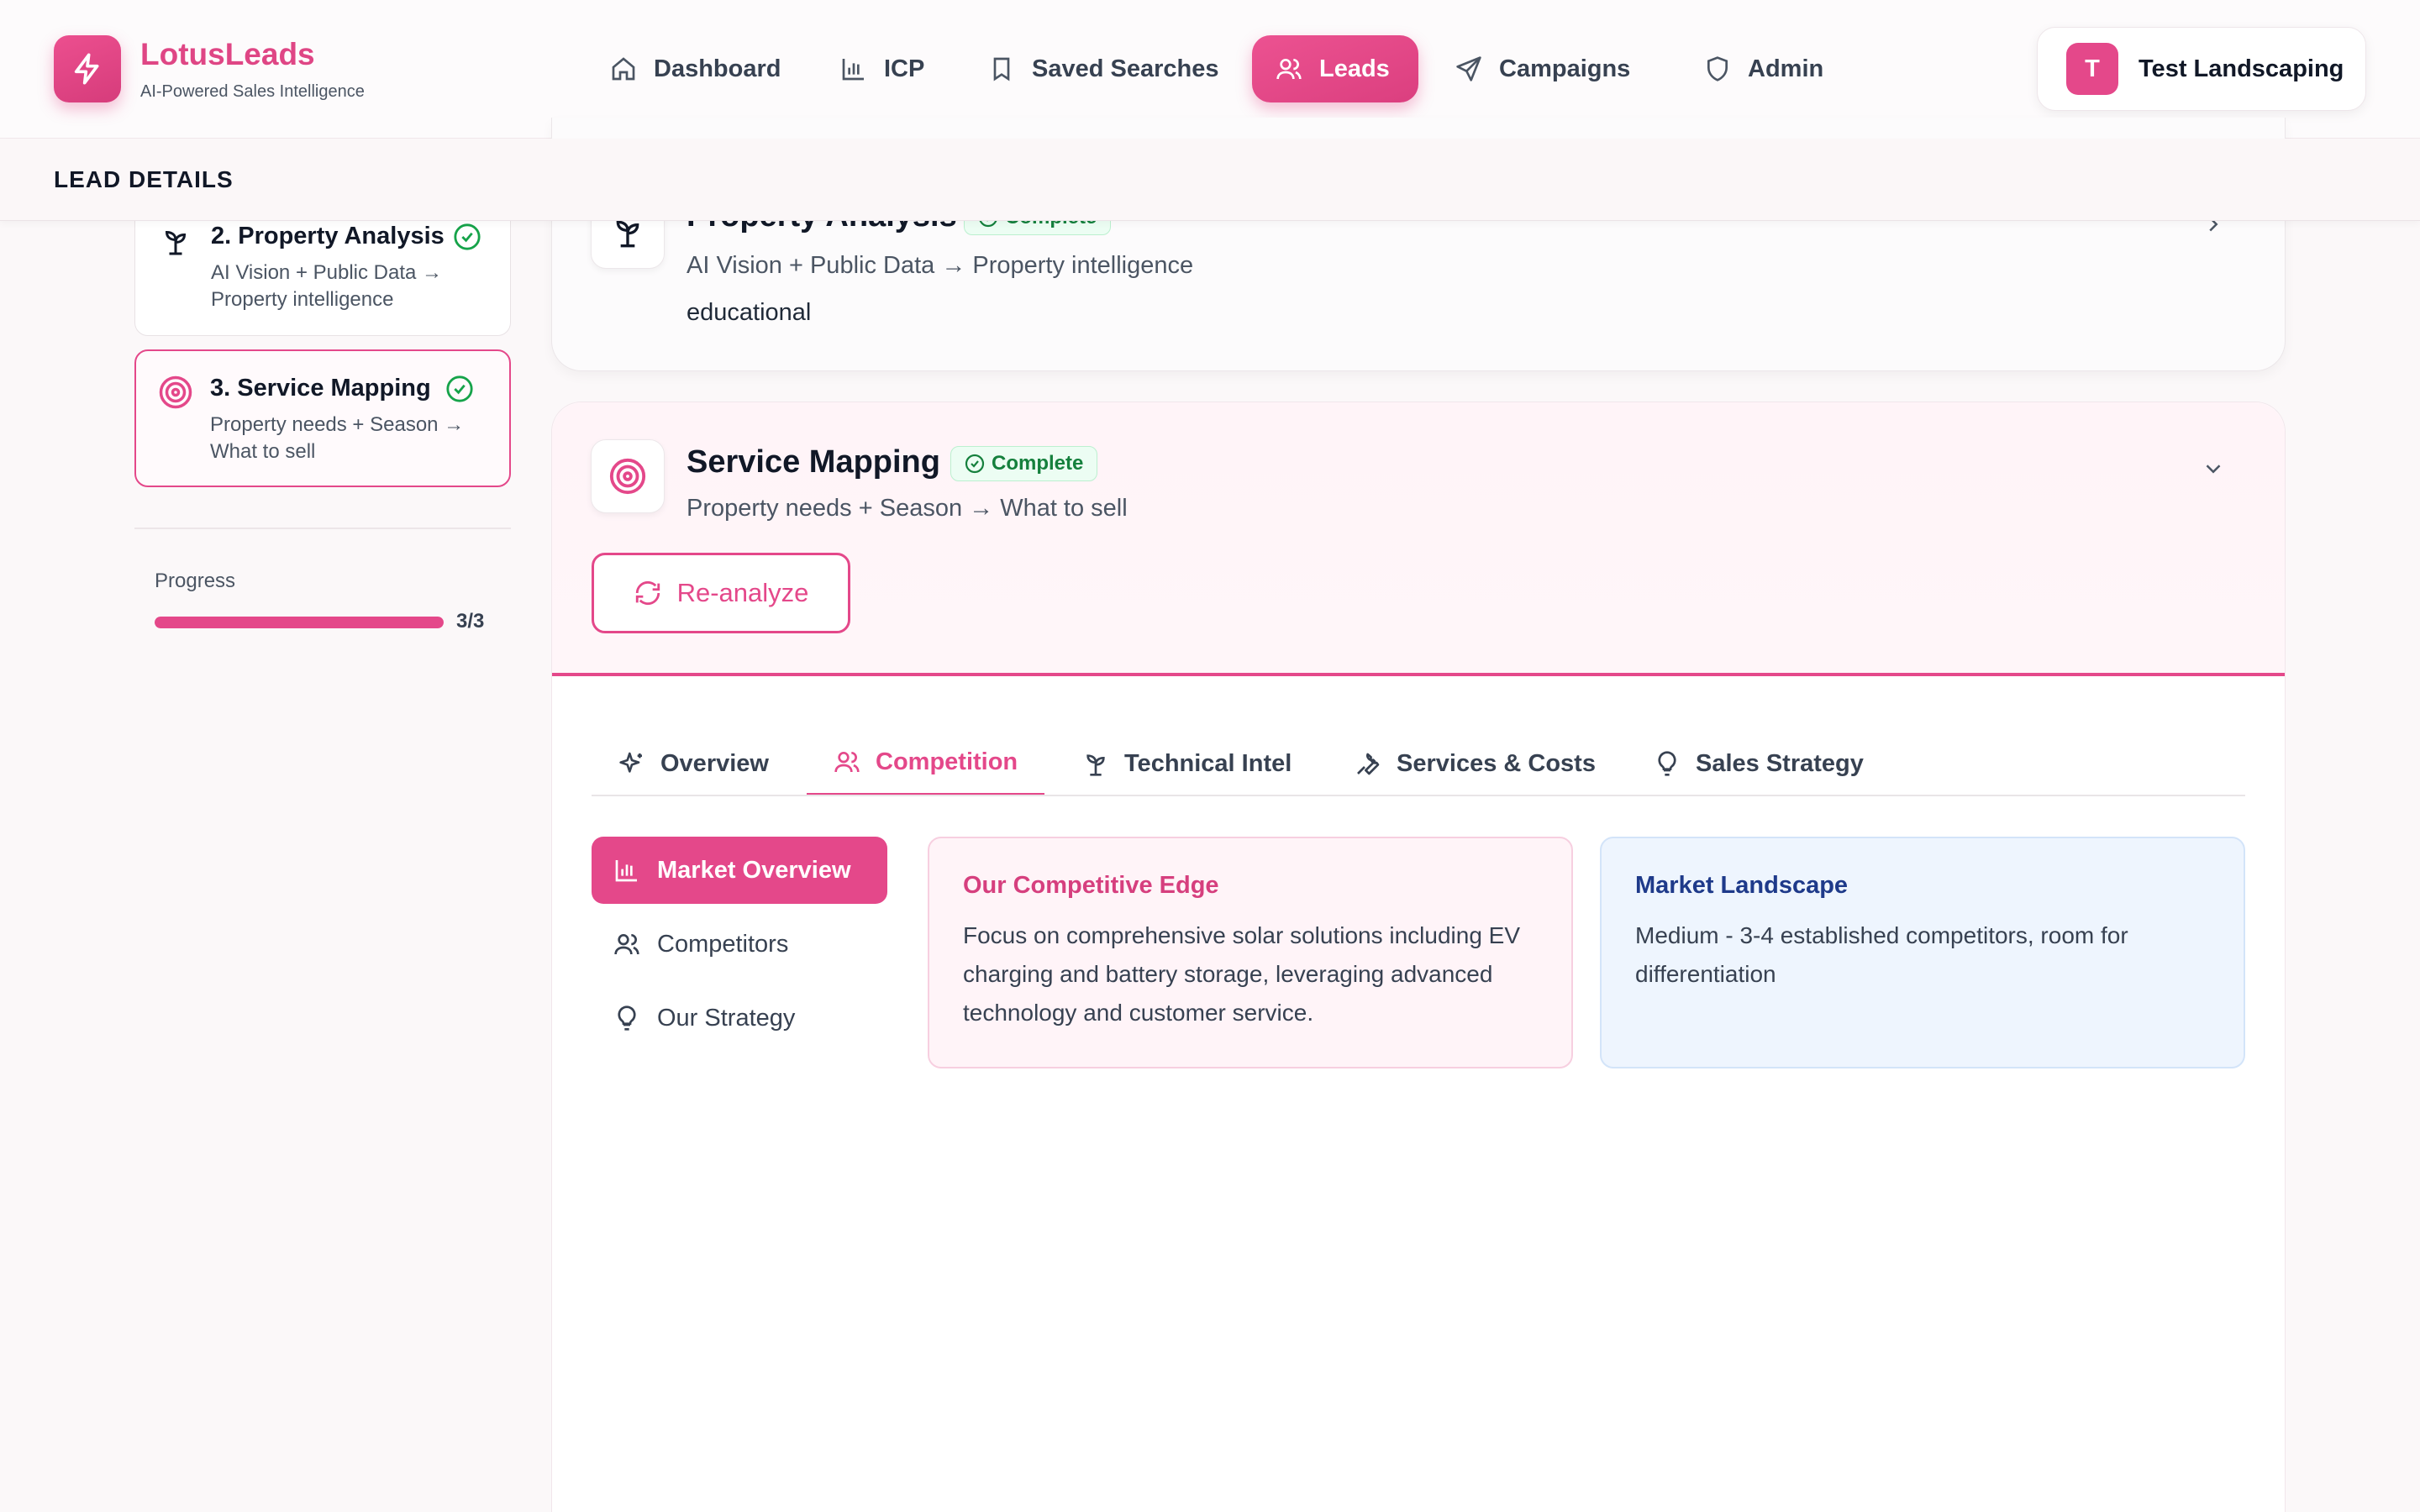 This screenshot has width=2420, height=1512. Describe the element at coordinates (144, 179) in the screenshot. I see `page-title: LEAD DETAILS` at that location.